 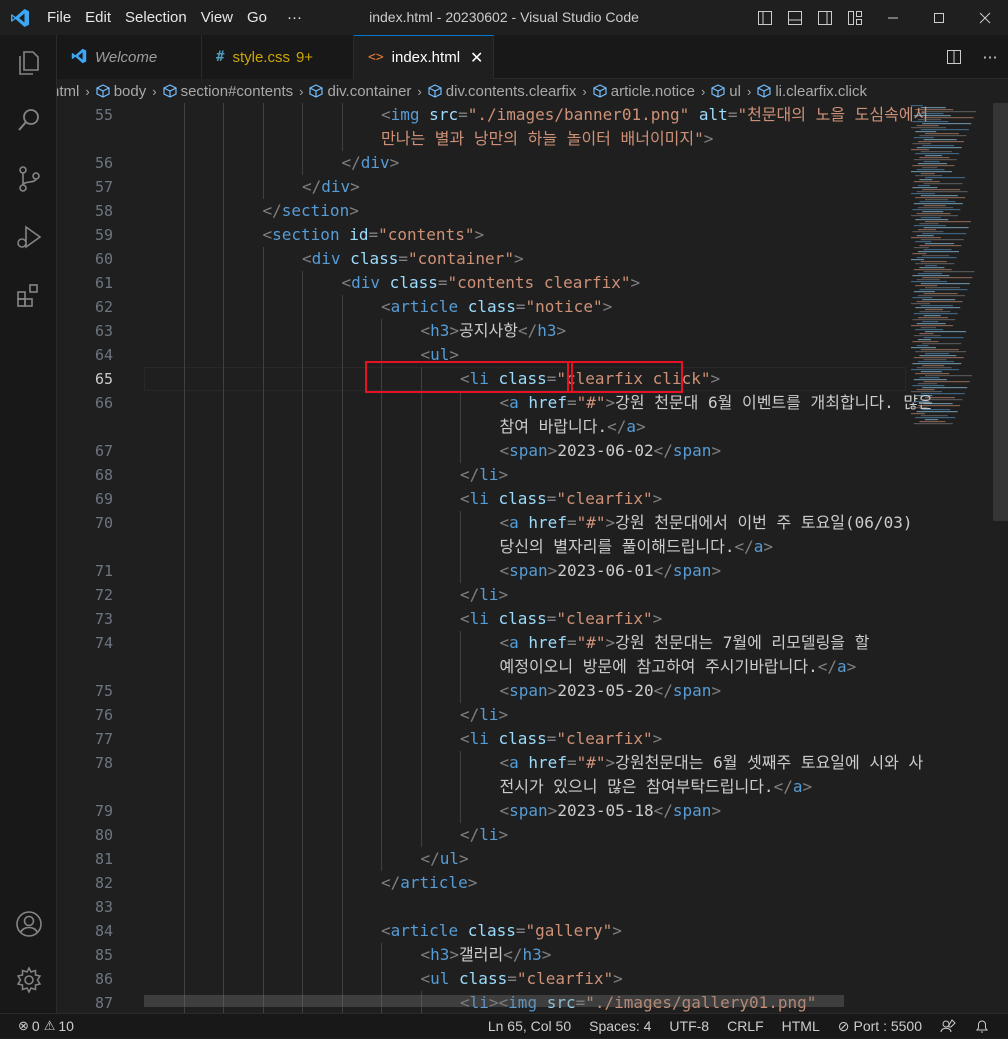 I want to click on indentation: Spaces: 4, so click(x=620, y=1026).